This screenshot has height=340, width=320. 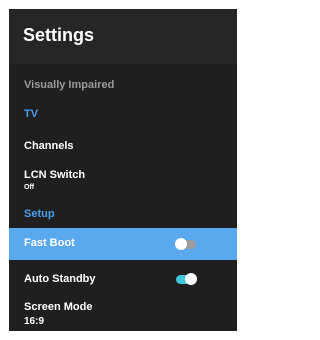 What do you see at coordinates (69, 85) in the screenshot?
I see `visually-impaired-label: Visually Impaired` at bounding box center [69, 85].